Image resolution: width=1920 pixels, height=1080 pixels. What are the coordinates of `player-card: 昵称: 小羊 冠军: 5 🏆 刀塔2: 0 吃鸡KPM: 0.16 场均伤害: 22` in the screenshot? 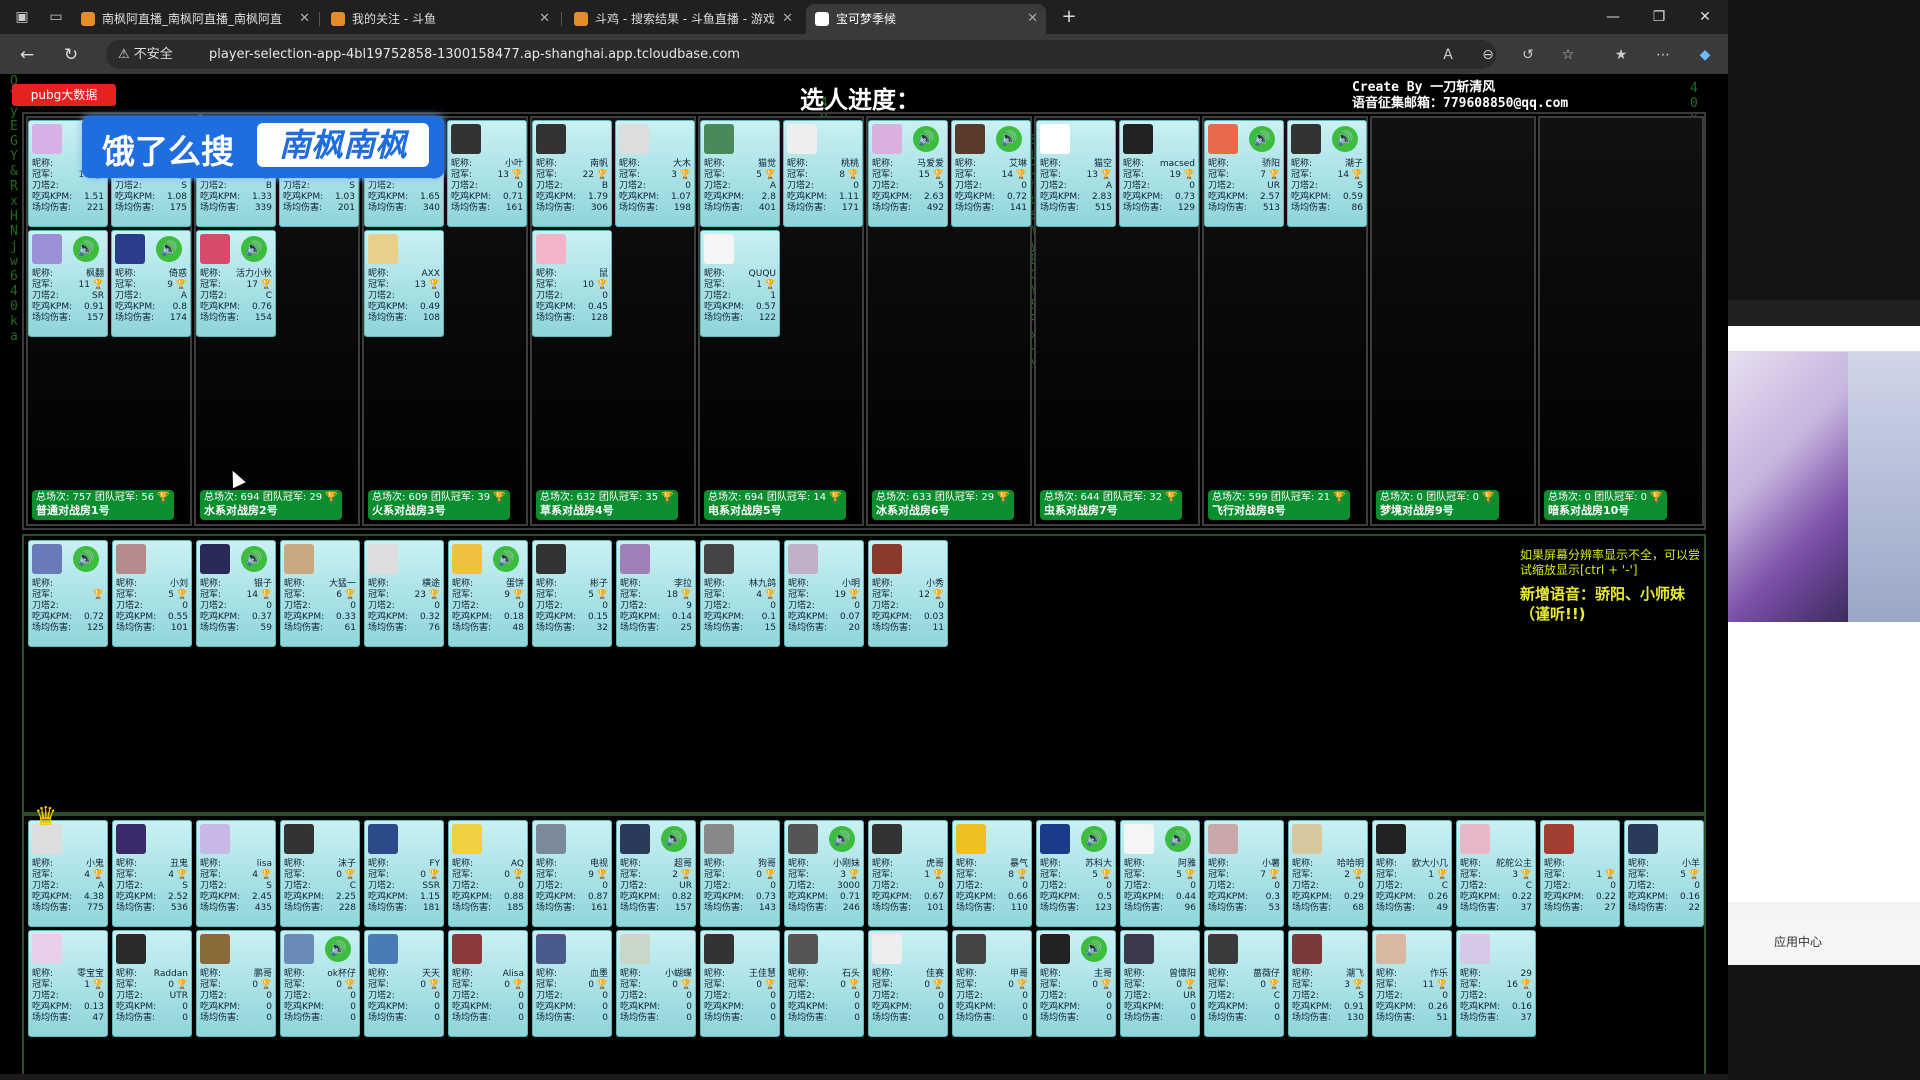 It's located at (1664, 873).